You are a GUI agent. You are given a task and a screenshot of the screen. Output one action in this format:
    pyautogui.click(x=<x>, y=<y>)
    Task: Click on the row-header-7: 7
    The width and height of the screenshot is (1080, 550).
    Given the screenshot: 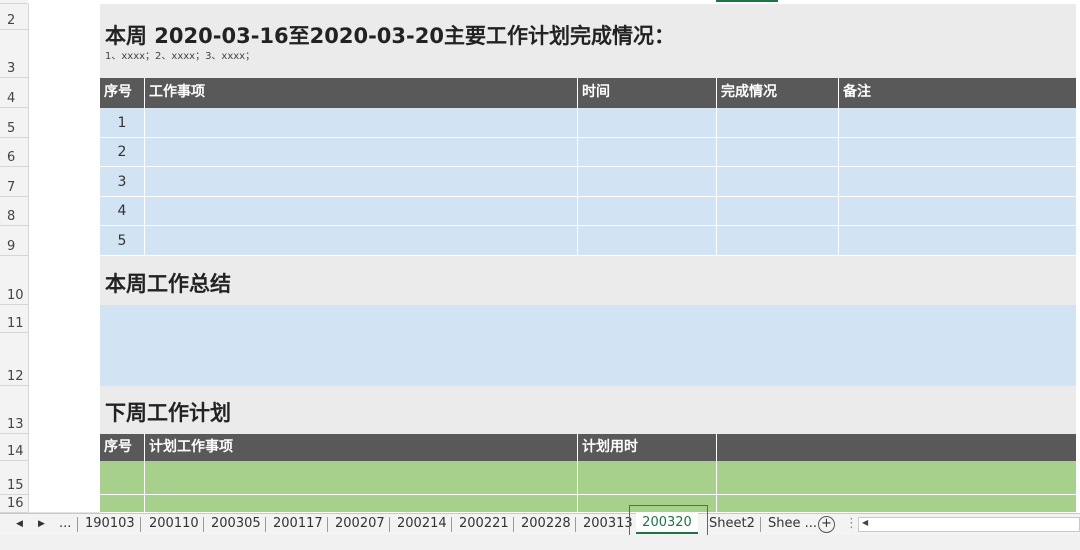 What is the action you would take?
    pyautogui.click(x=14, y=182)
    